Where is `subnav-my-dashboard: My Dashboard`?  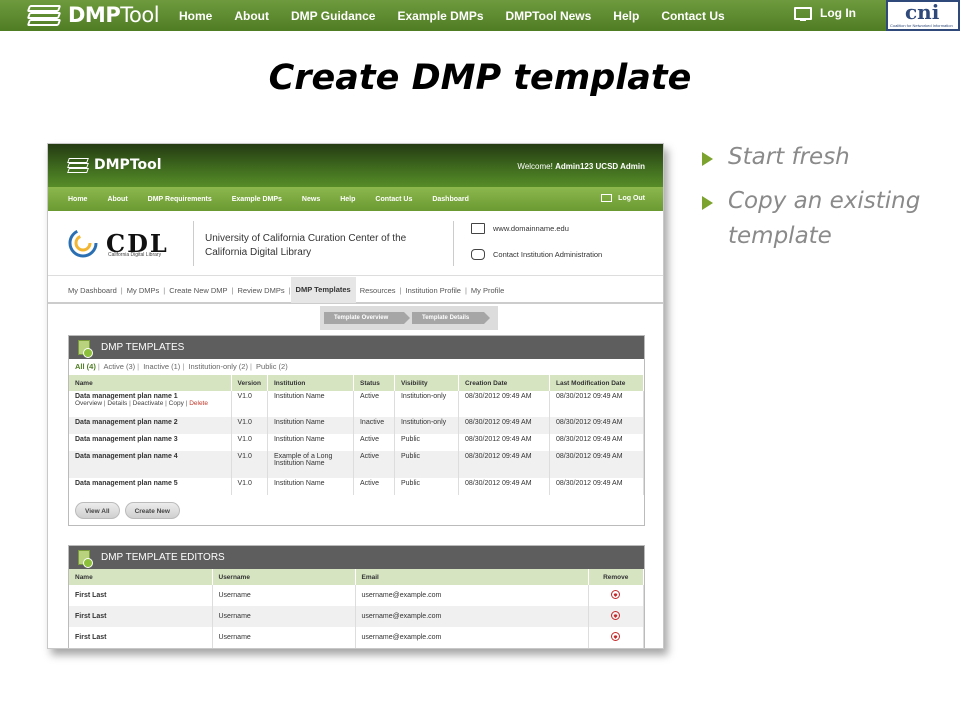
subnav-my-dashboard: My Dashboard is located at coordinates (92, 290).